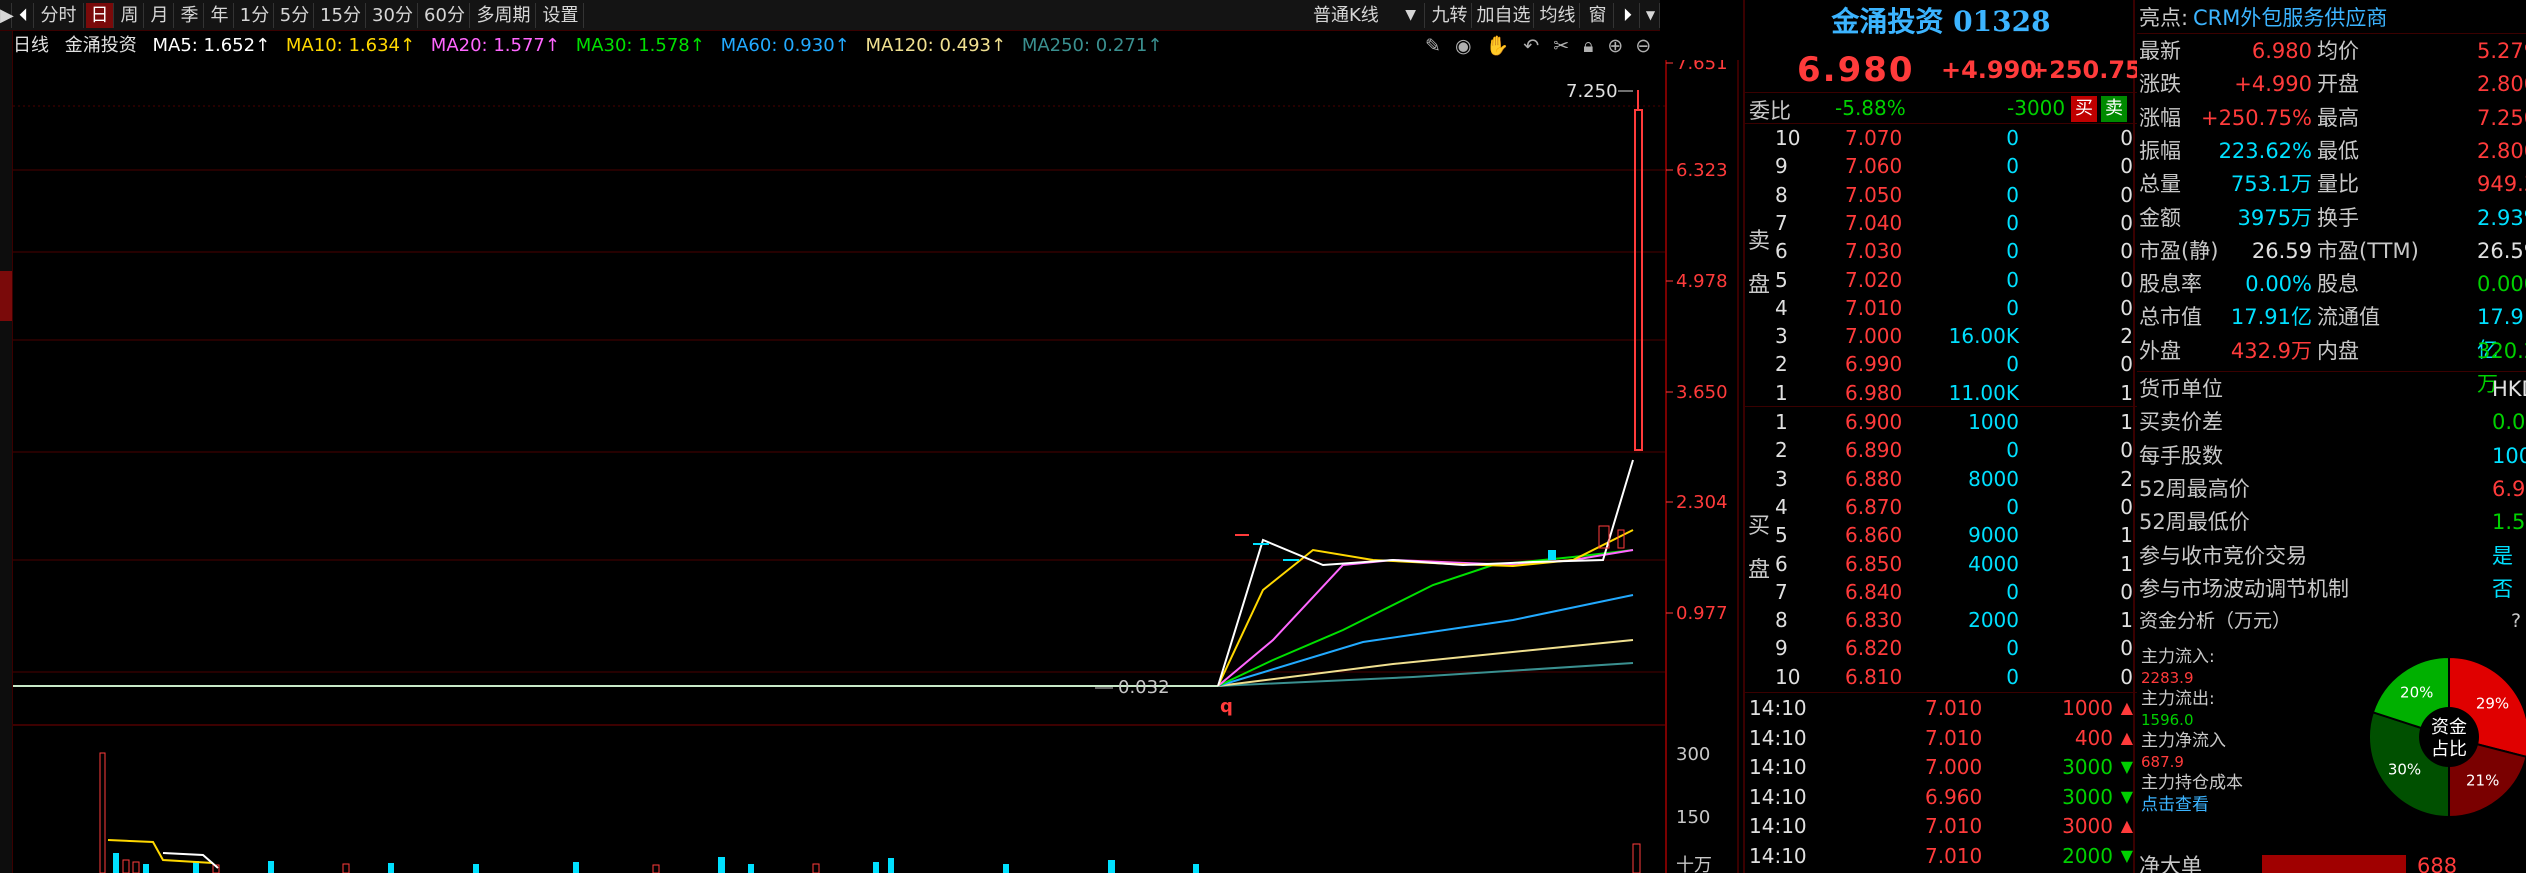 Image resolution: width=2526 pixels, height=873 pixels. What do you see at coordinates (2126, 563) in the screenshot?
I see `level-count: 1` at bounding box center [2126, 563].